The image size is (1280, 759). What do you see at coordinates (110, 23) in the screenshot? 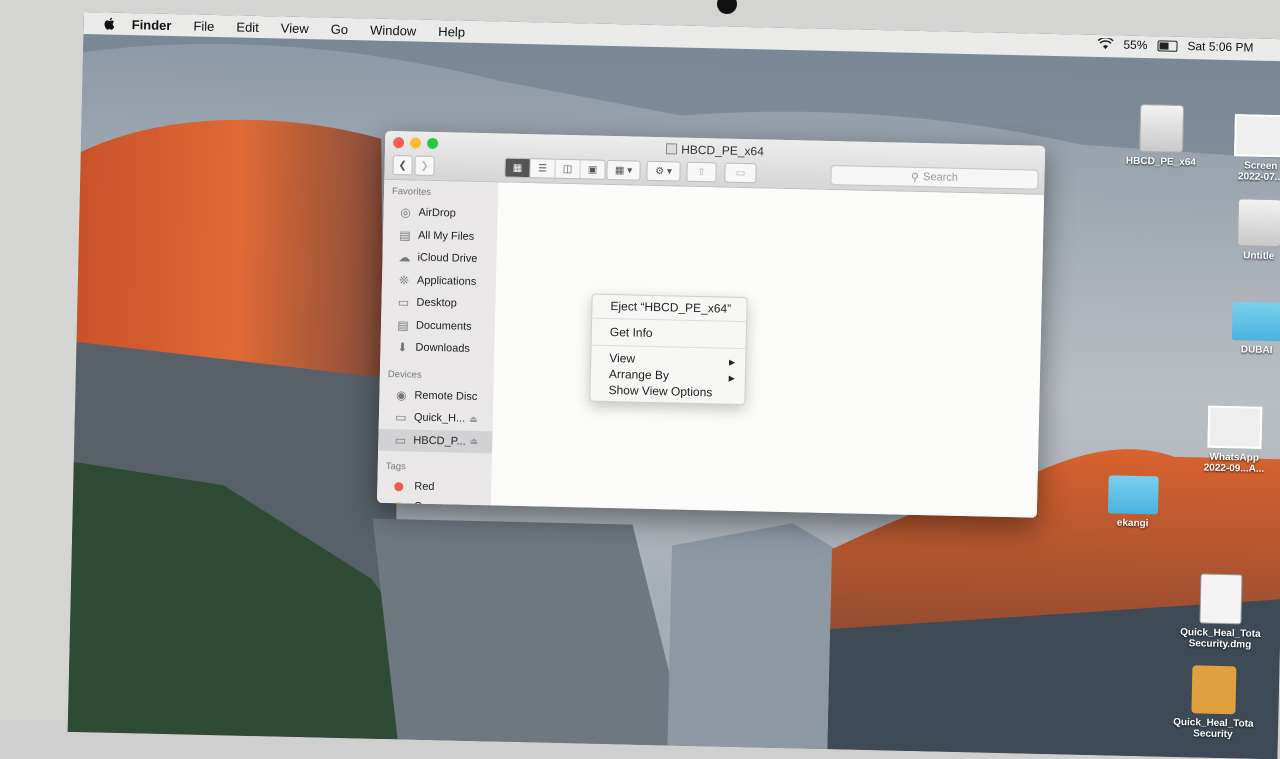
I see `apple-menu-icon` at bounding box center [110, 23].